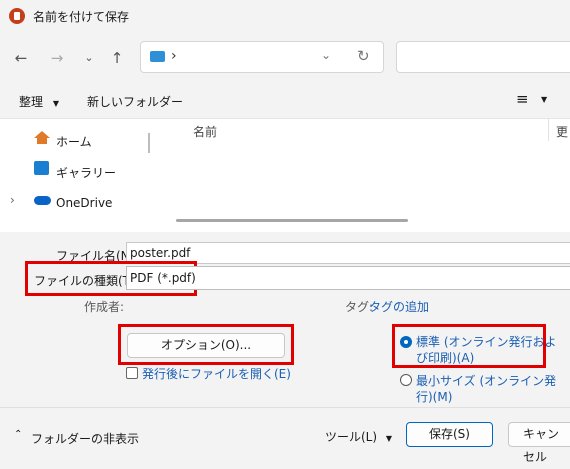 This screenshot has width=570, height=469. I want to click on organize-label: 整理, so click(31, 102).